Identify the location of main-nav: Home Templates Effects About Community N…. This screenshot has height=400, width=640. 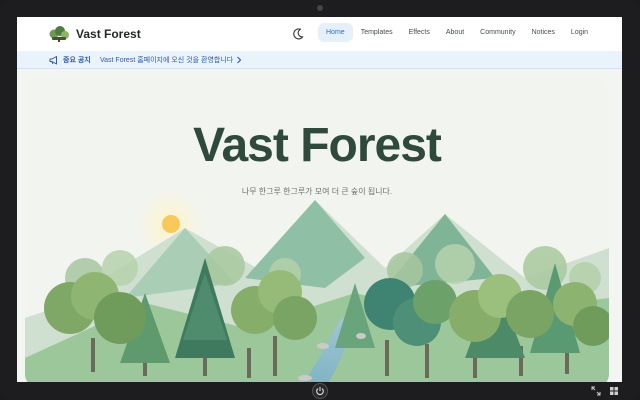
(457, 32).